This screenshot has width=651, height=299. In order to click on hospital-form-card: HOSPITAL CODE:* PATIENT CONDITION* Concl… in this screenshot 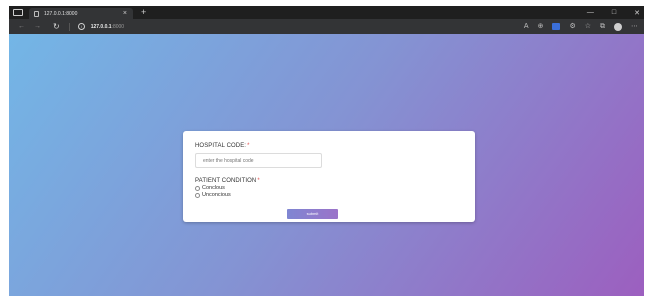, I will do `click(329, 176)`.